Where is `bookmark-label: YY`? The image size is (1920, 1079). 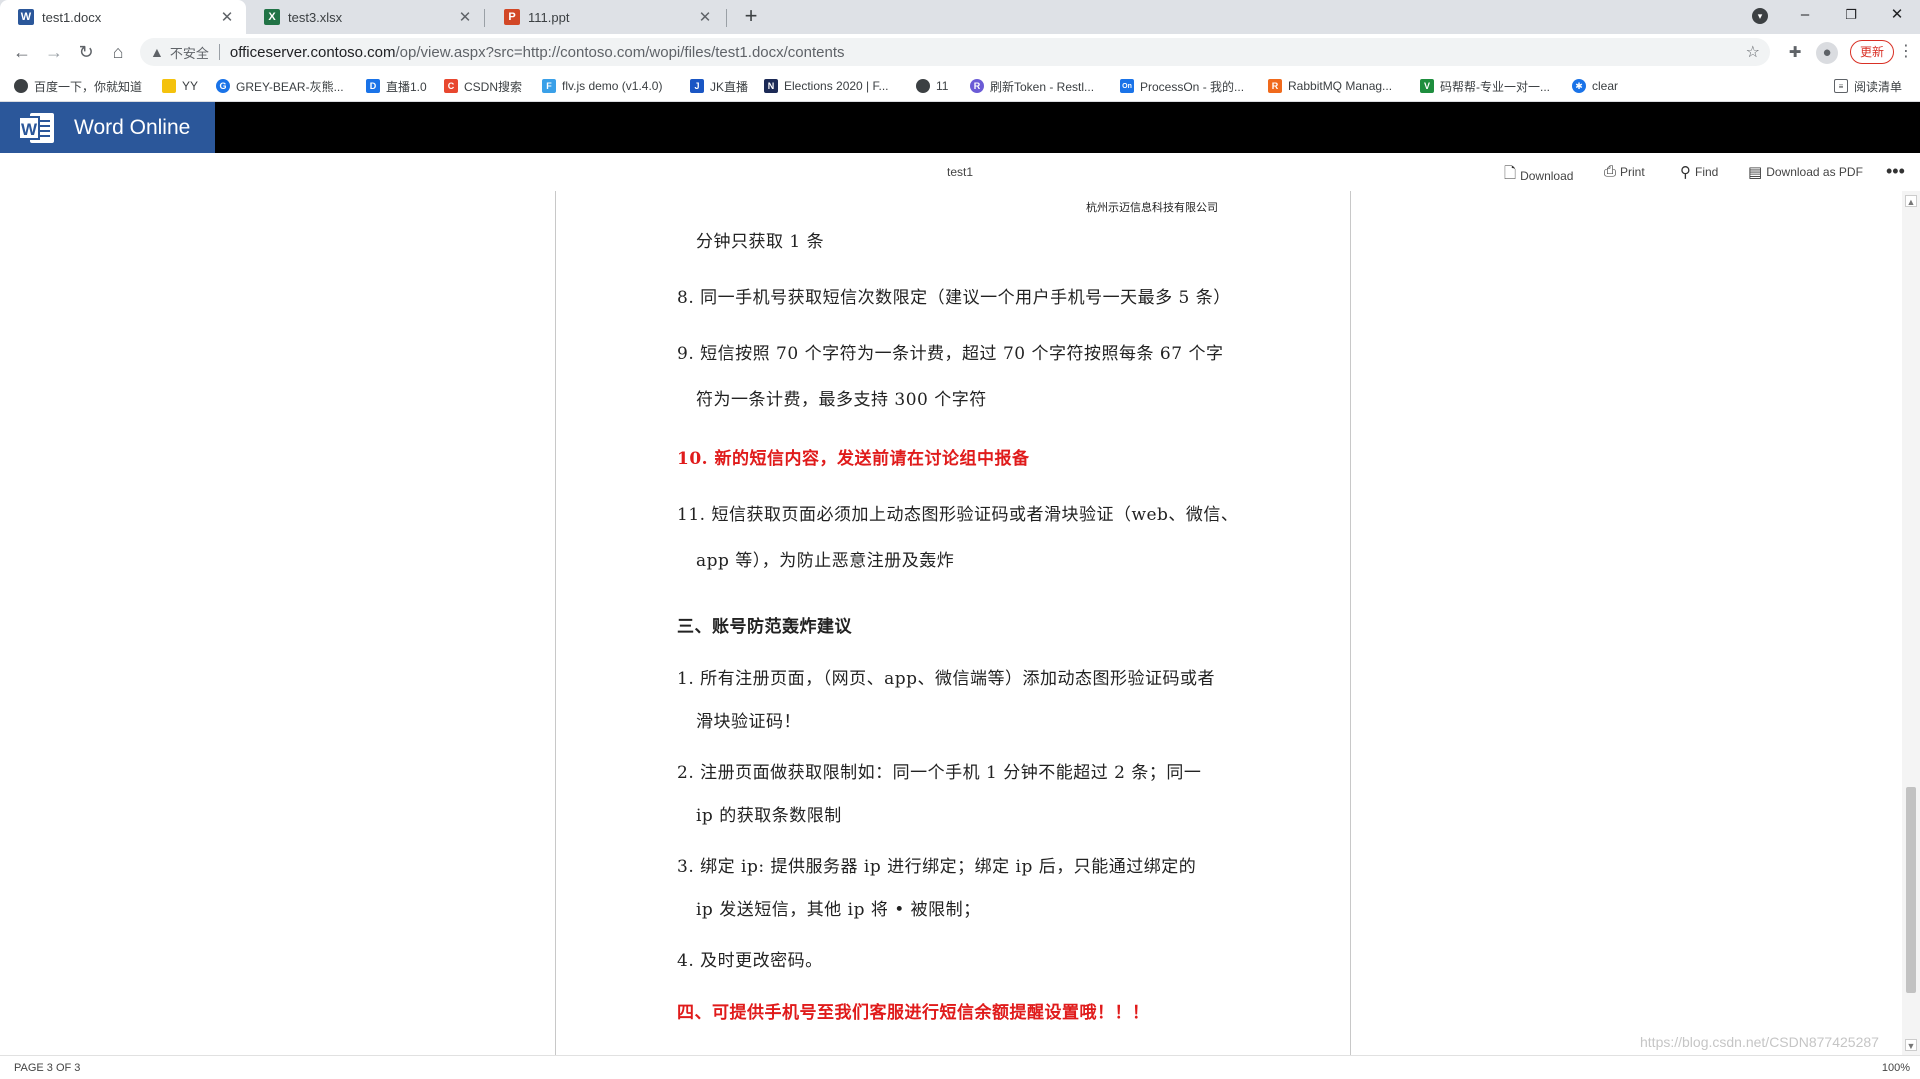 bookmark-label: YY is located at coordinates (190, 86).